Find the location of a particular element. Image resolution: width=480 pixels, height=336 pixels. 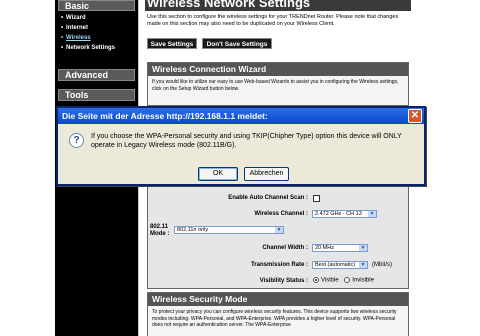

mode-select: 802.11n only ▼ is located at coordinates (229, 230).